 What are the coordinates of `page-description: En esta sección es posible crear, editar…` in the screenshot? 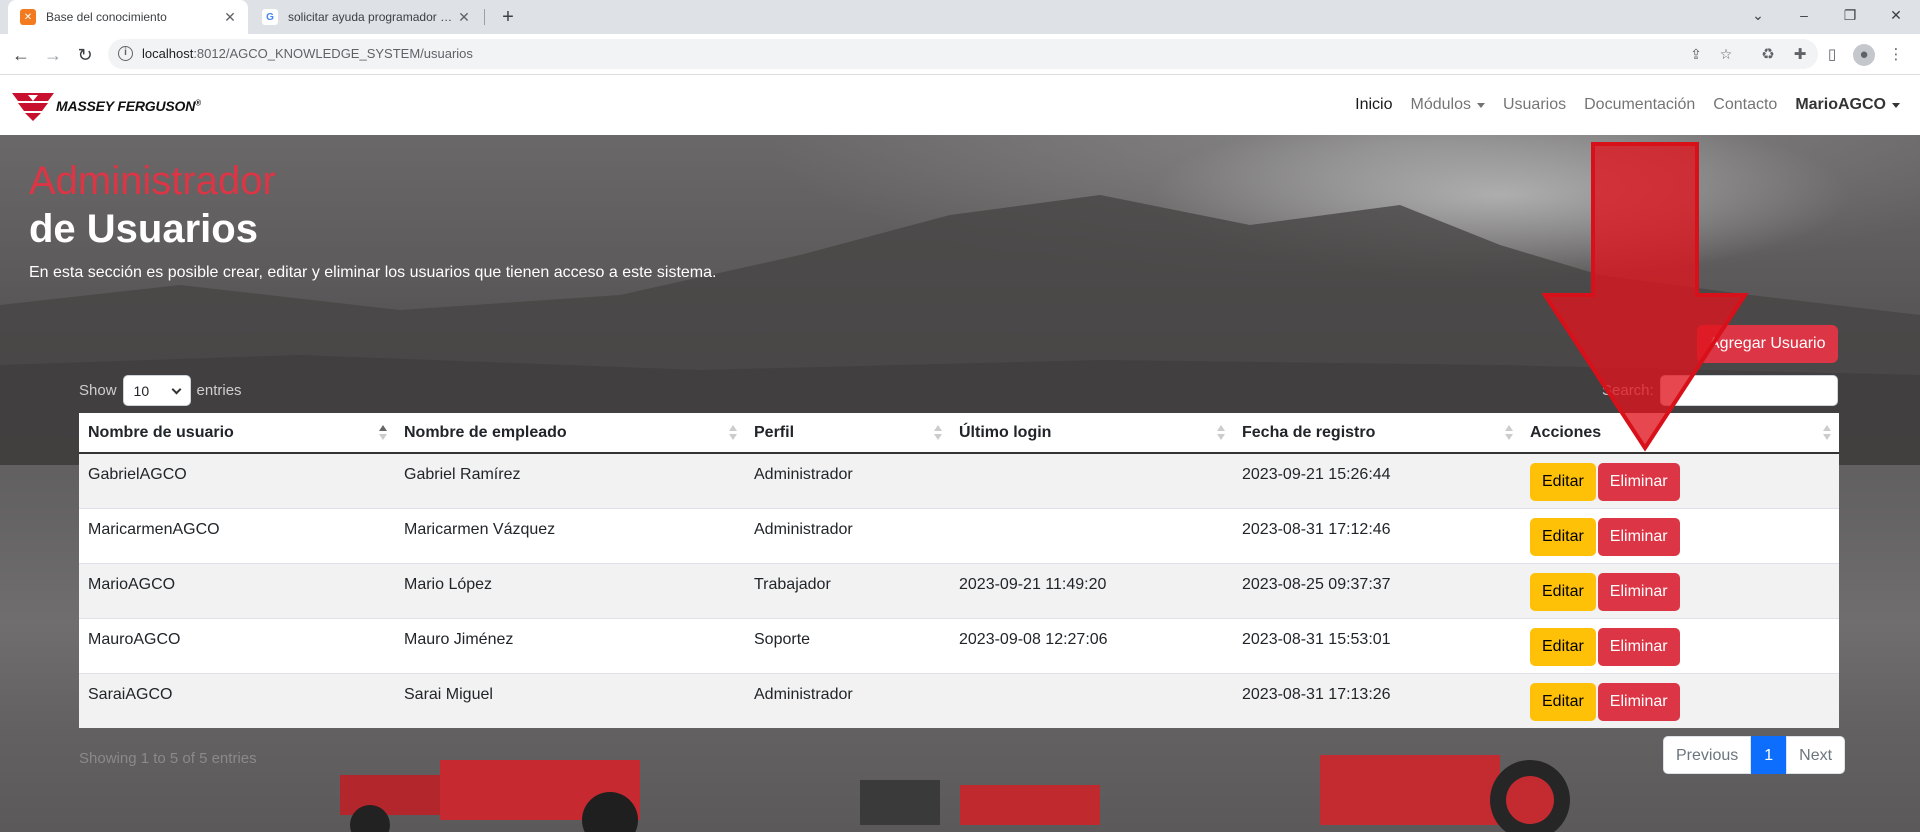 It's located at (373, 272).